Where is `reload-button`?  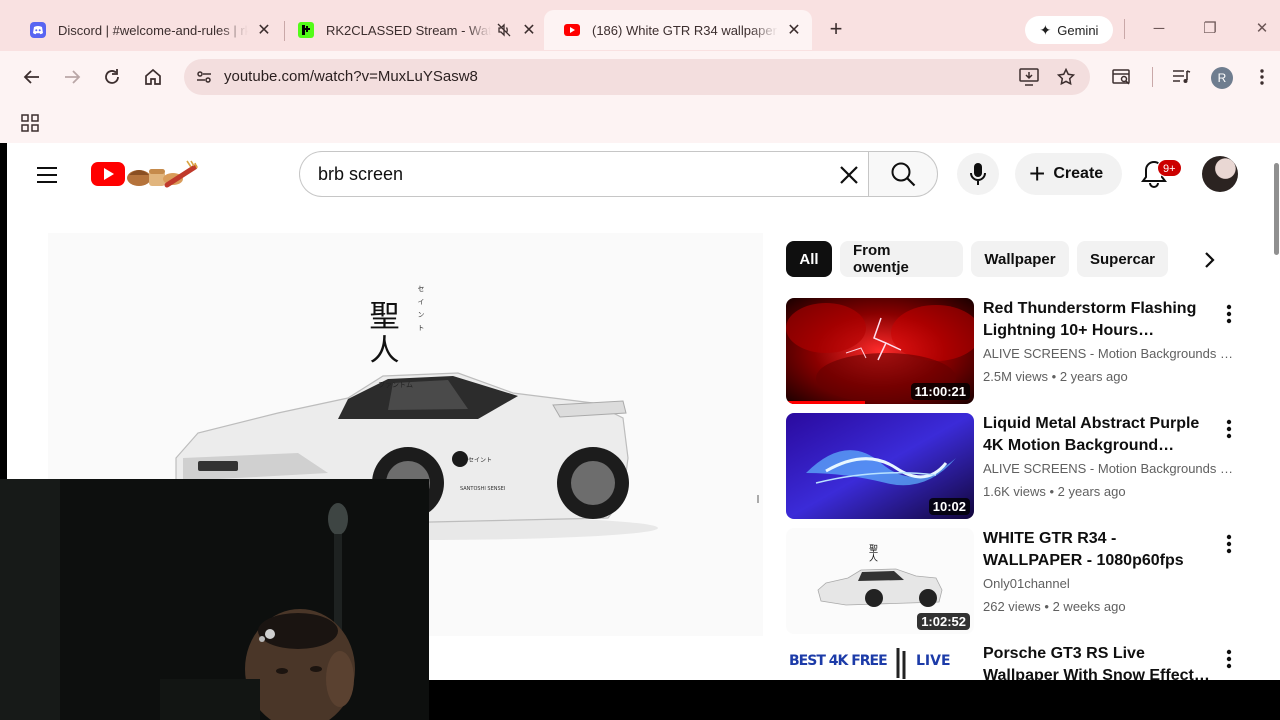
reload-button is located at coordinates (112, 77).